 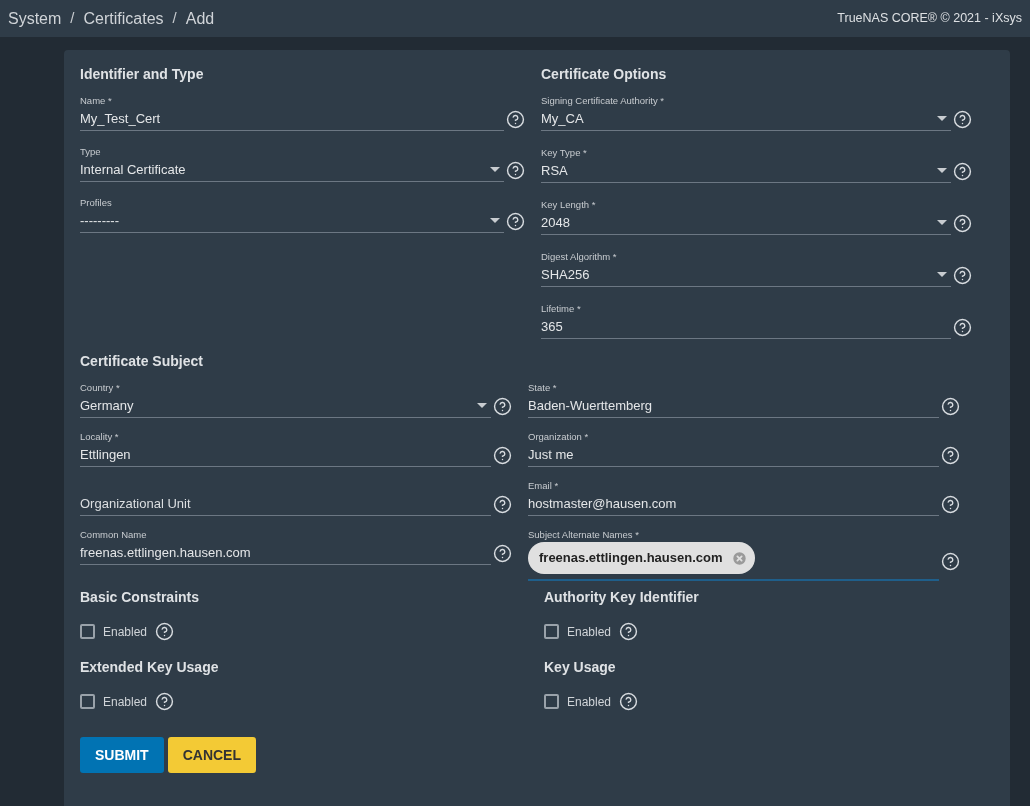 I want to click on select-field: ---------, so click(x=292, y=221).